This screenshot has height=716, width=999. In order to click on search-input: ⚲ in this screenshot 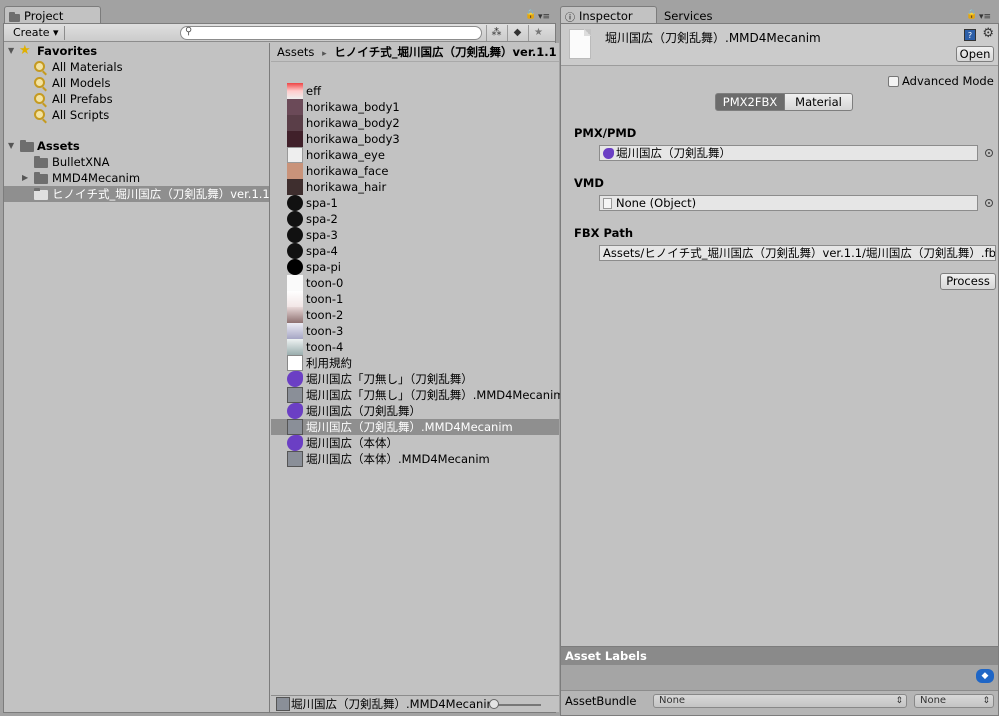, I will do `click(331, 33)`.